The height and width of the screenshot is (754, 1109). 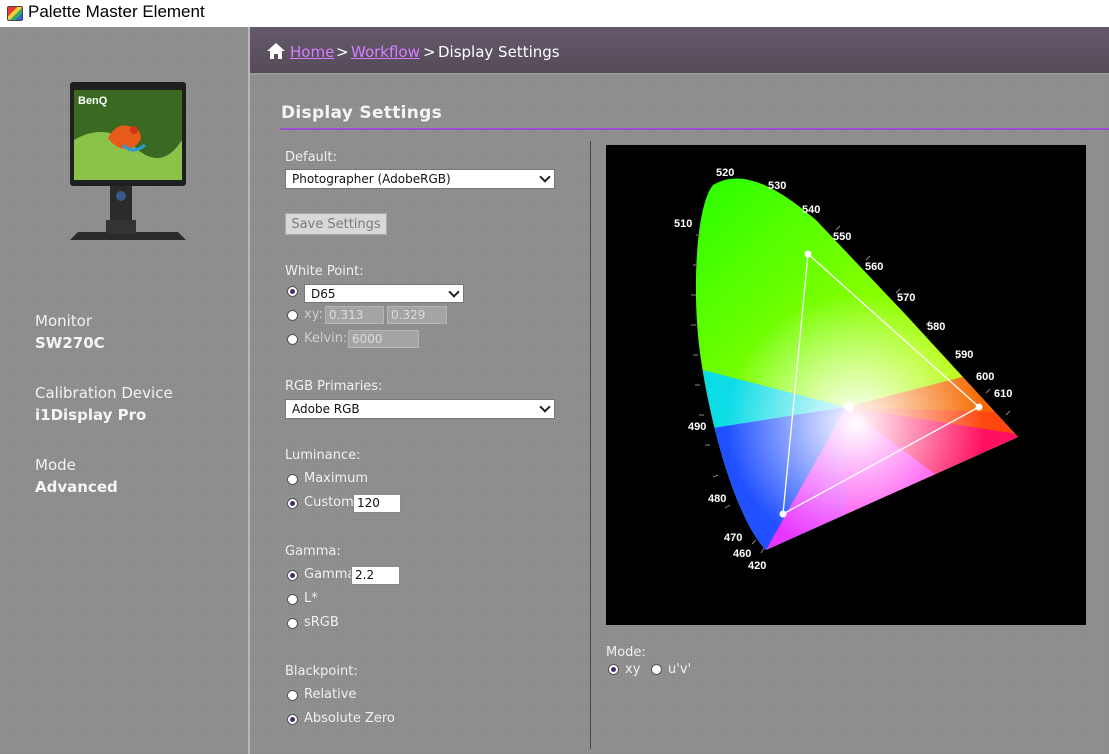 What do you see at coordinates (55, 465) in the screenshot?
I see `mode-label: Mode` at bounding box center [55, 465].